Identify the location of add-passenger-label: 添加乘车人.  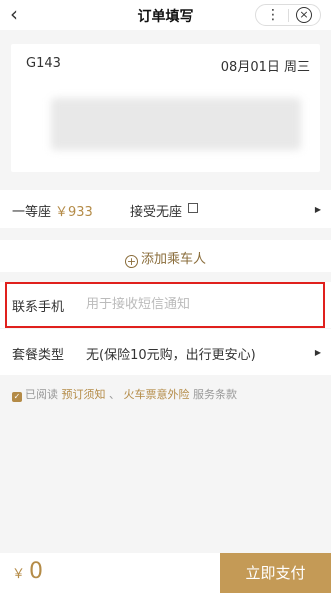
(173, 259).